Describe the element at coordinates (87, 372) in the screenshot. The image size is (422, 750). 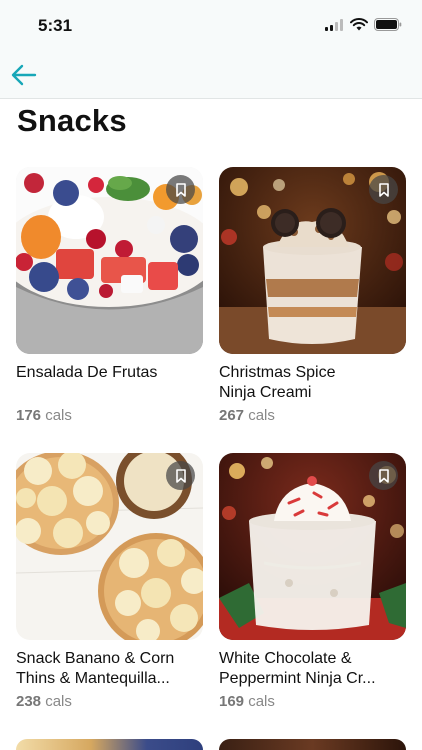
I see `recipe-name: Ensalada De Frutas` at that location.